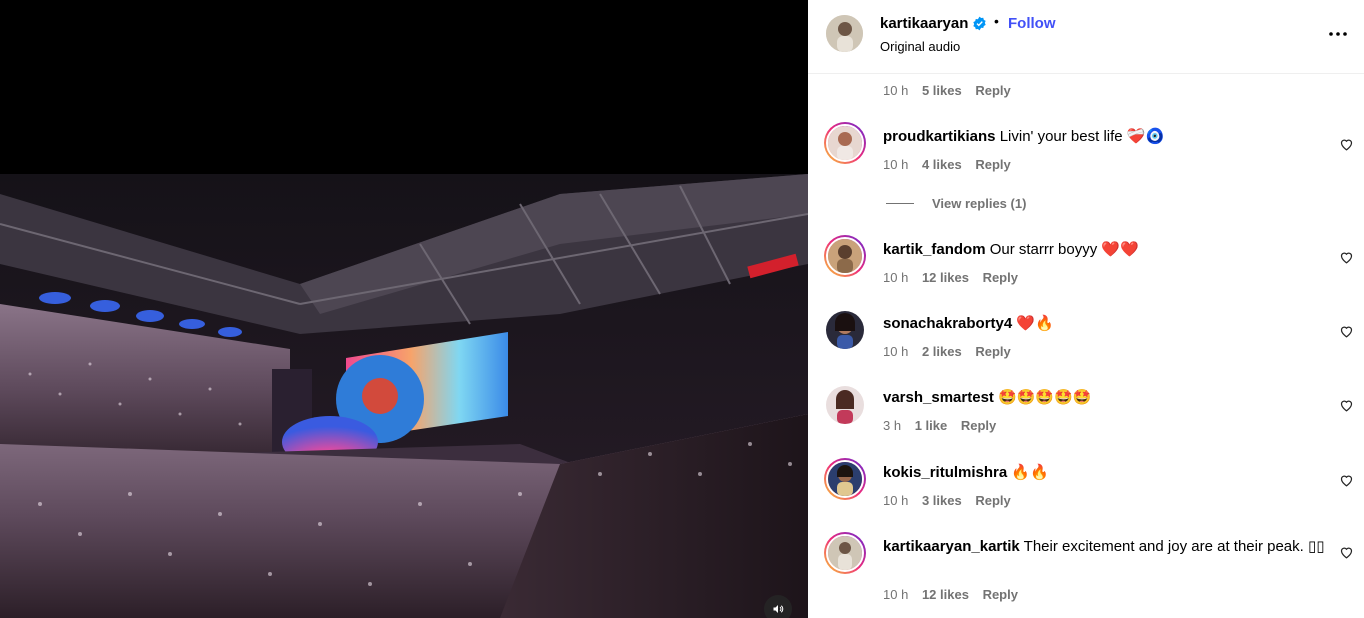  I want to click on comment-likes: 3 likes, so click(942, 500).